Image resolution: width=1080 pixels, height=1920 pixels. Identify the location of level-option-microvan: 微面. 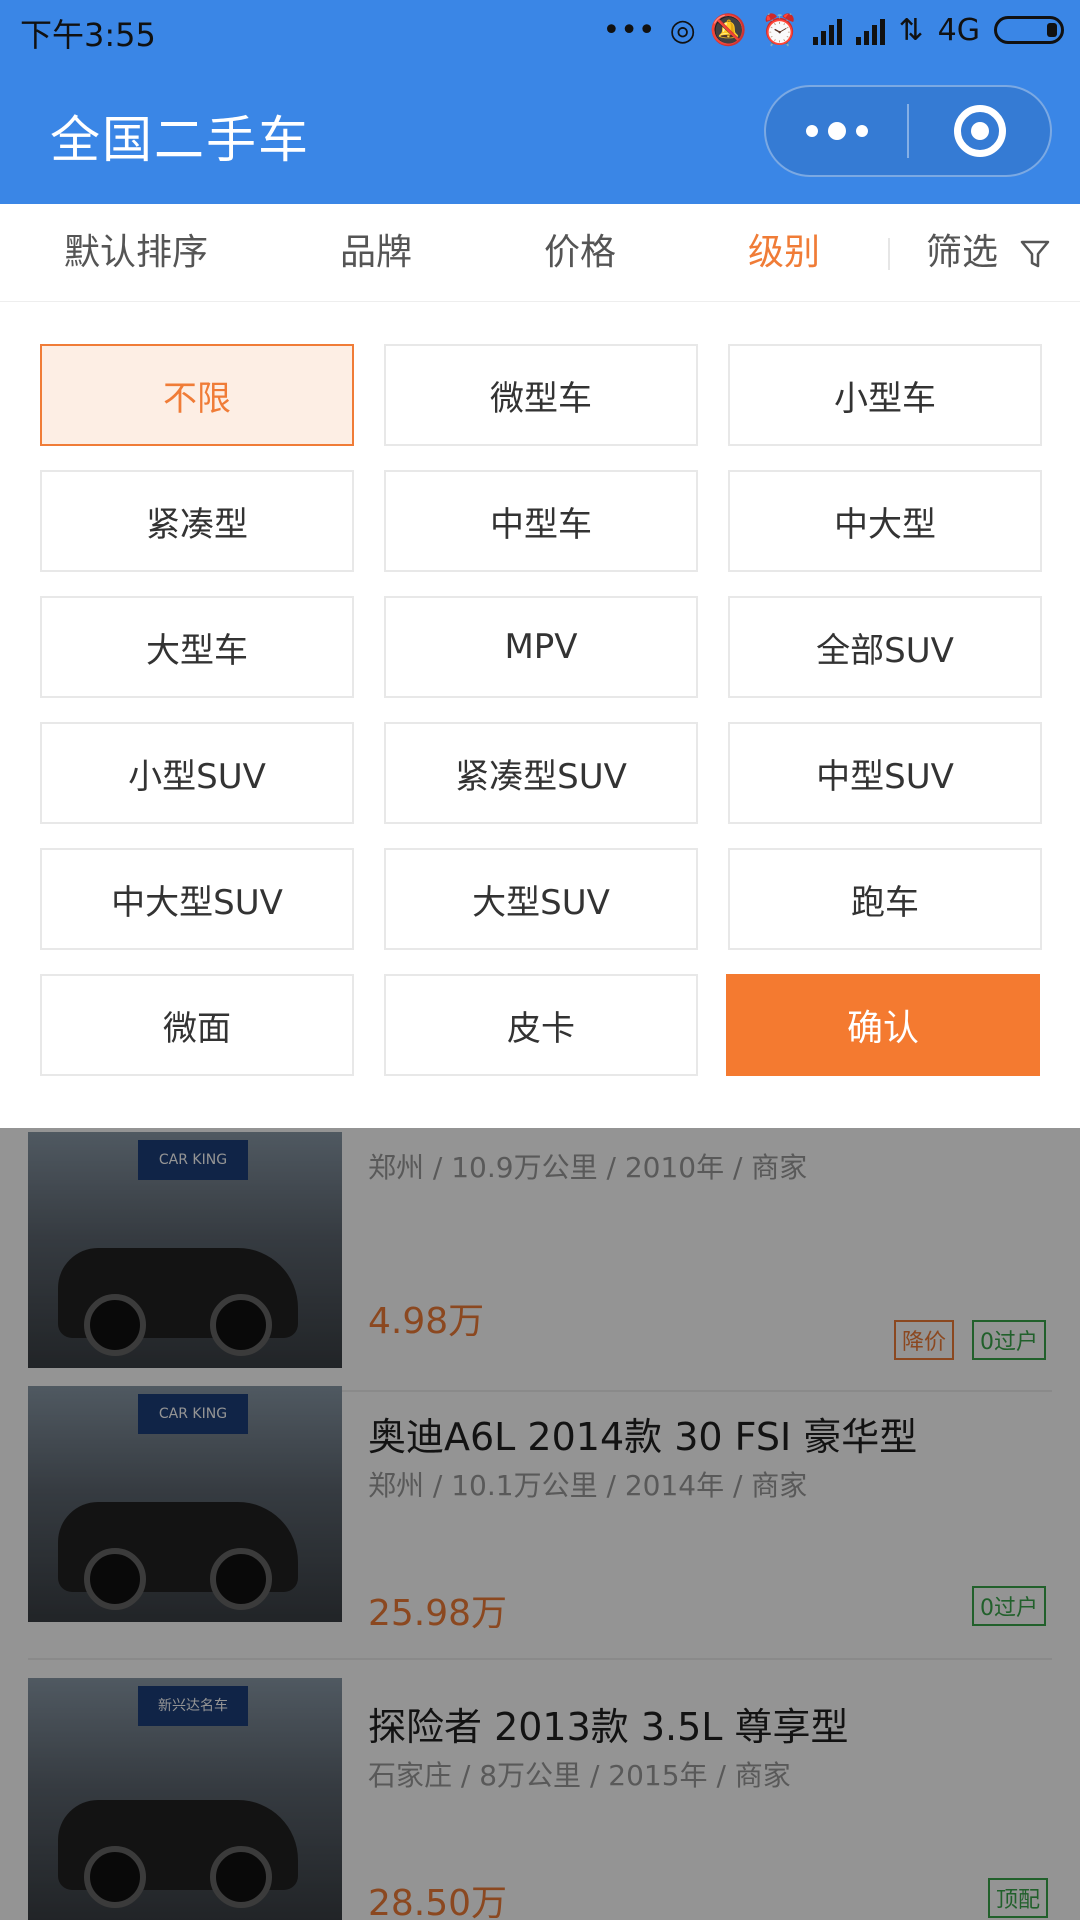
(197, 1025).